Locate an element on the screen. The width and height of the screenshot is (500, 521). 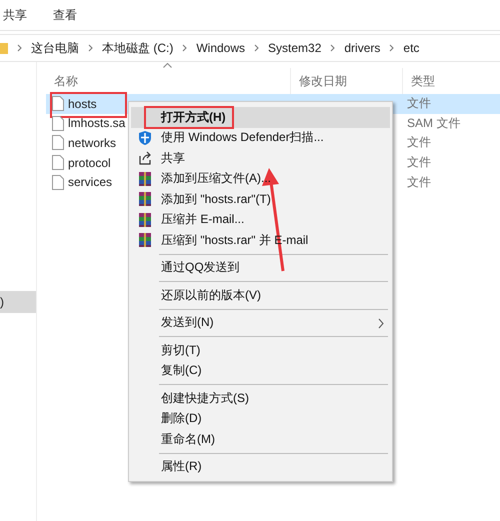
file-name: lmhosts.sa is located at coordinates (97, 123).